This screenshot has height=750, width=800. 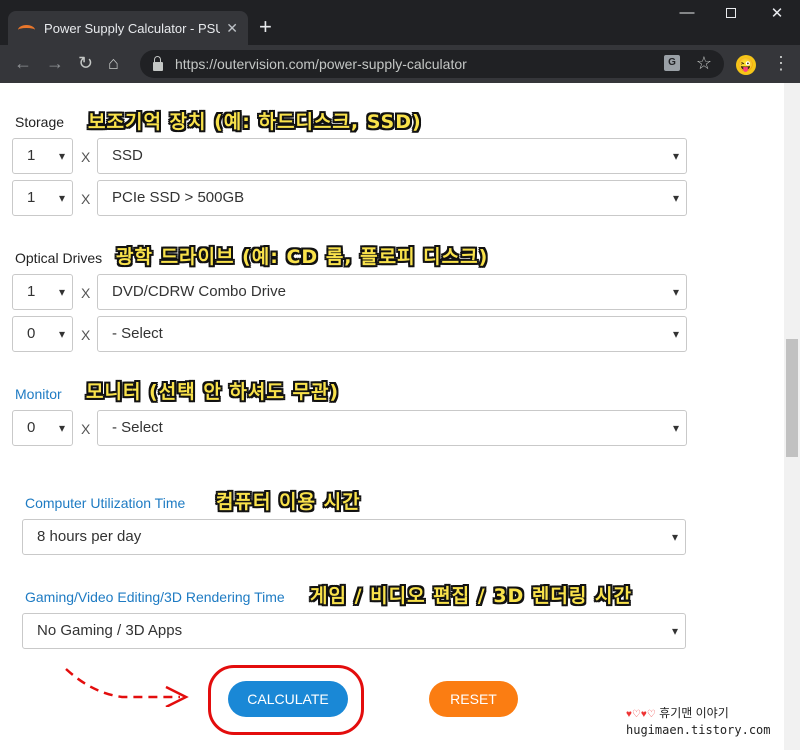 What do you see at coordinates (59, 258) in the screenshot?
I see `optical-drives-label: Optical Drives` at bounding box center [59, 258].